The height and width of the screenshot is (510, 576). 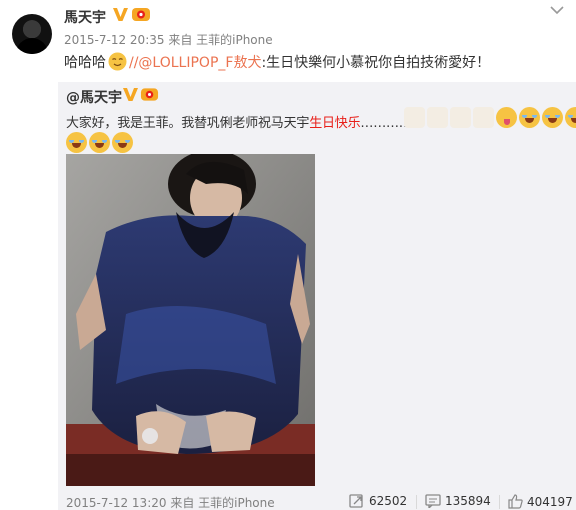 I want to click on like-icon, so click(x=515, y=501).